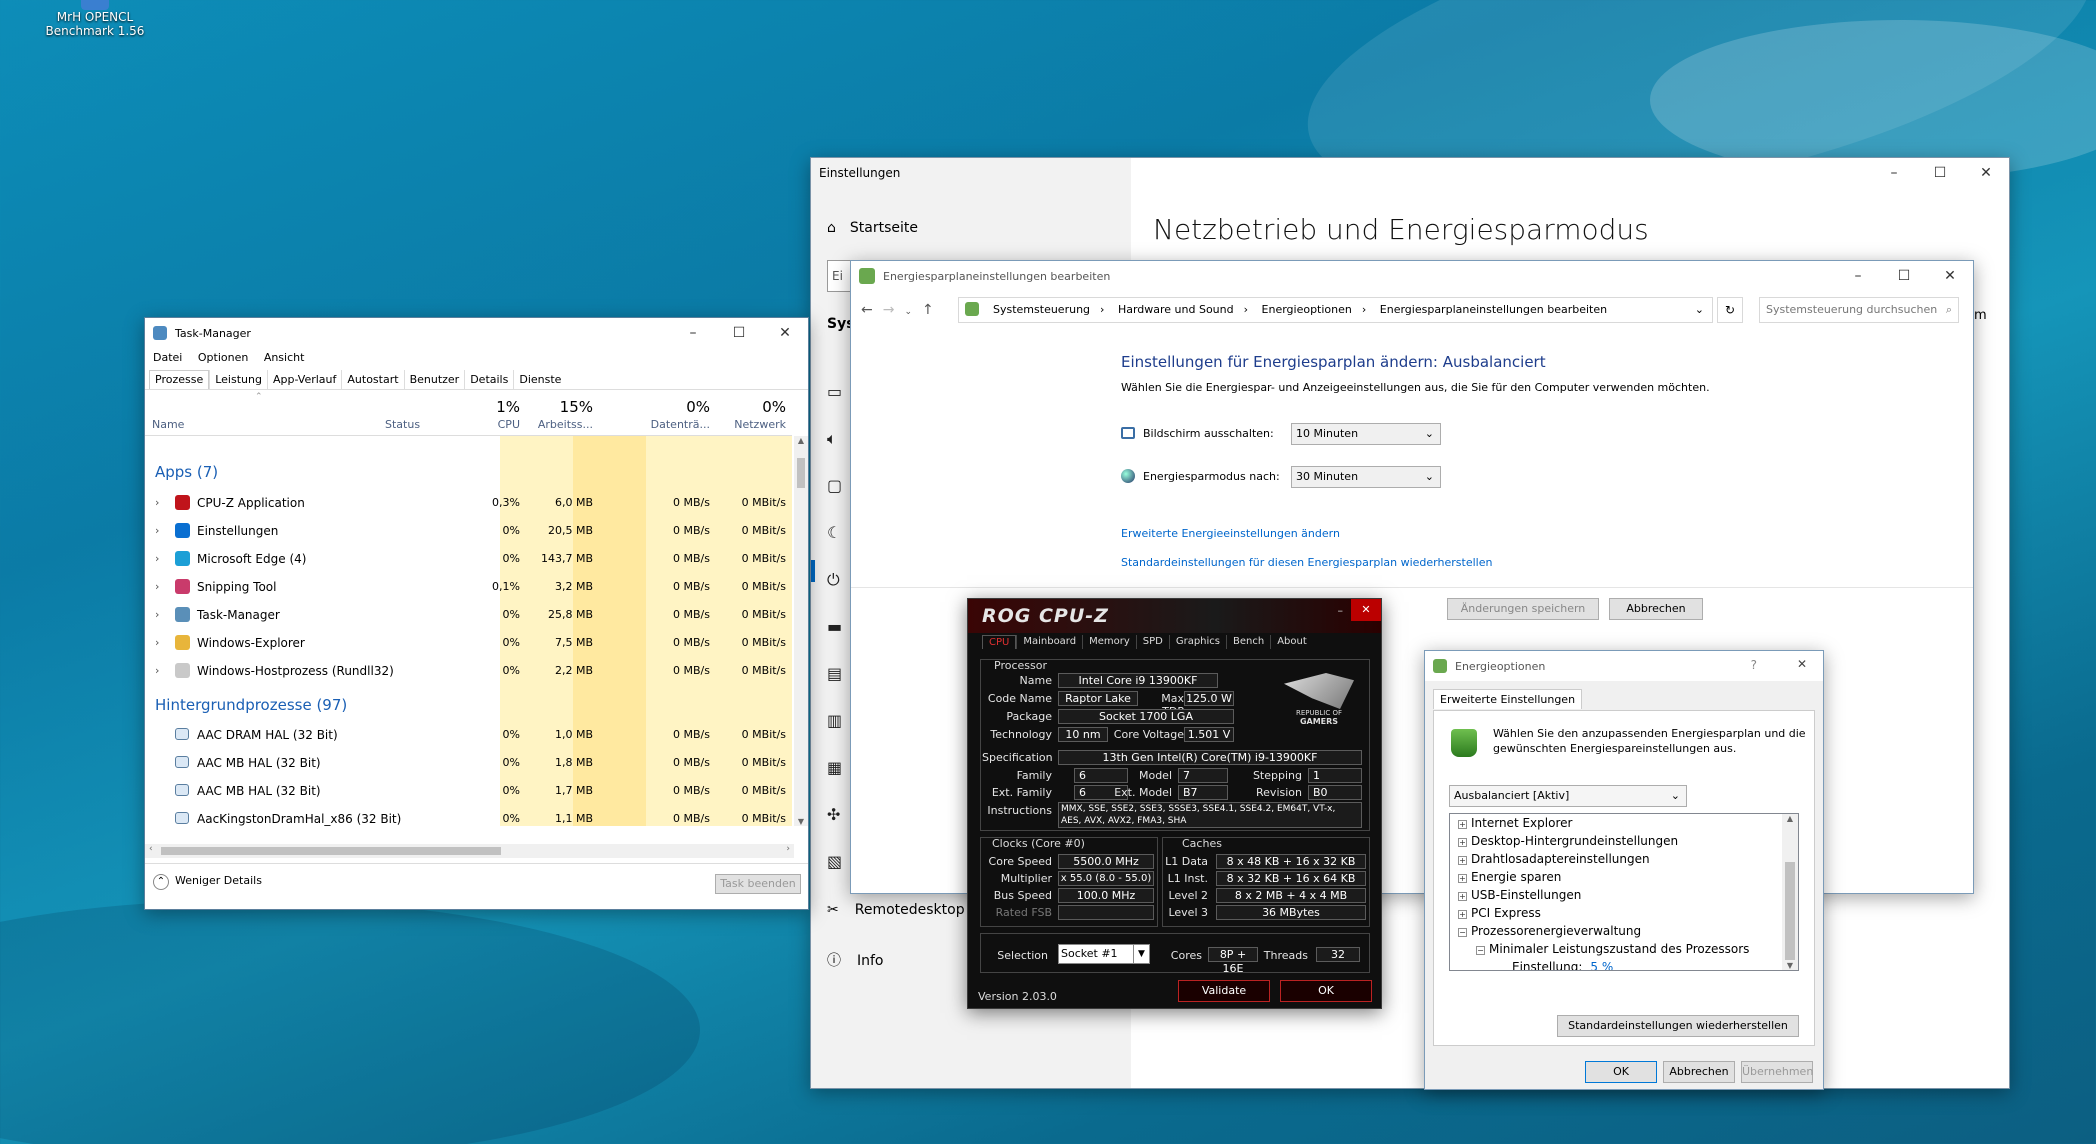  Describe the element at coordinates (872, 228) in the screenshot. I see `settings-home: ⌂ Startseite` at that location.